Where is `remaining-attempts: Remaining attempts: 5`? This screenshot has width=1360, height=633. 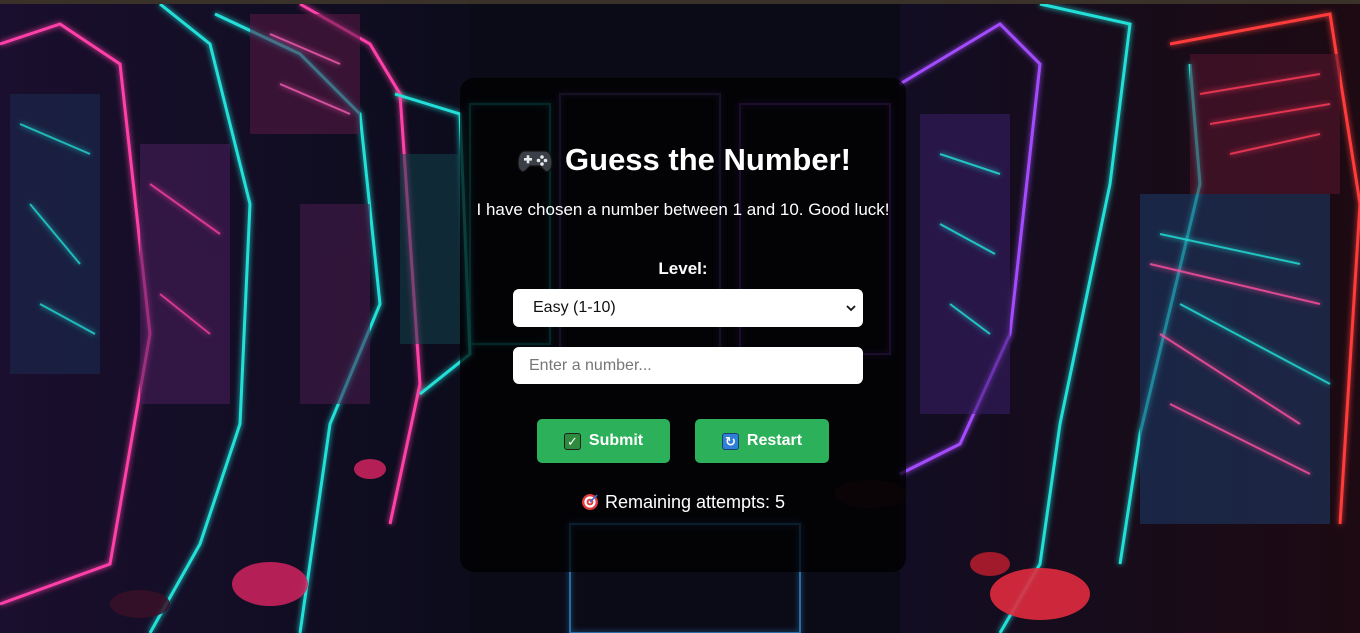 remaining-attempts: Remaining attempts: 5 is located at coordinates (683, 504).